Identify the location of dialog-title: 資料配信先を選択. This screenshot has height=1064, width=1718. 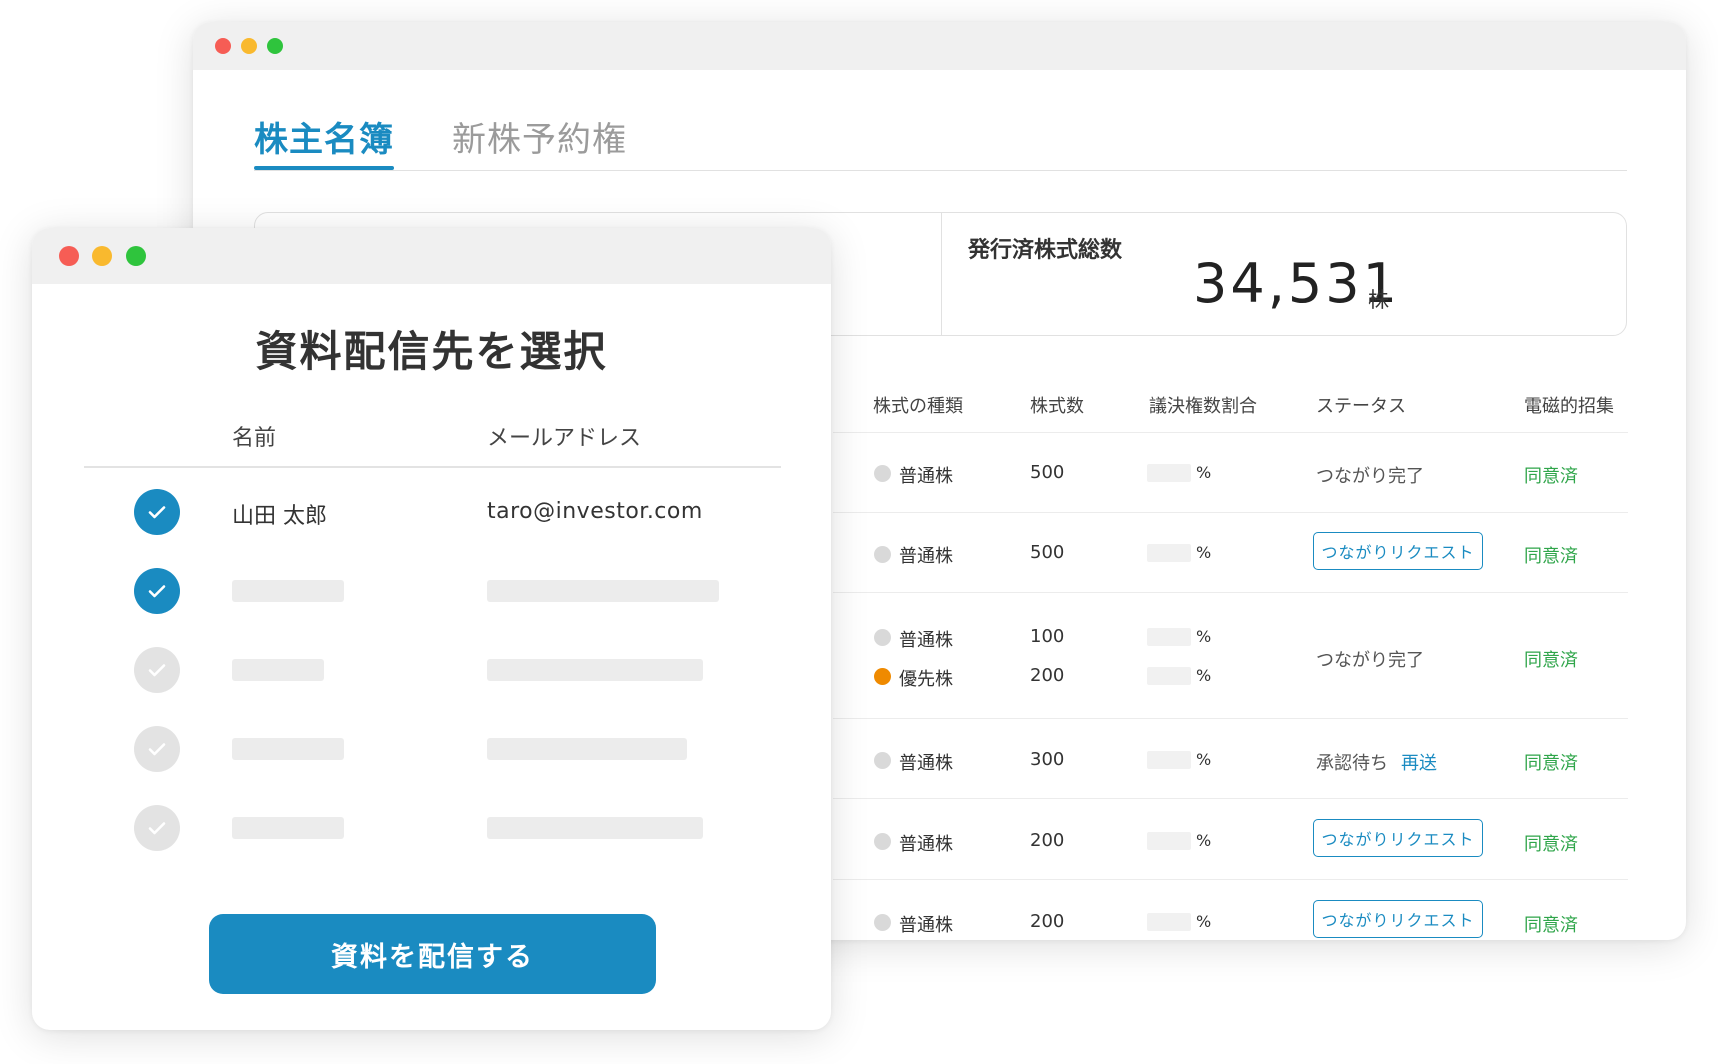
(431, 351).